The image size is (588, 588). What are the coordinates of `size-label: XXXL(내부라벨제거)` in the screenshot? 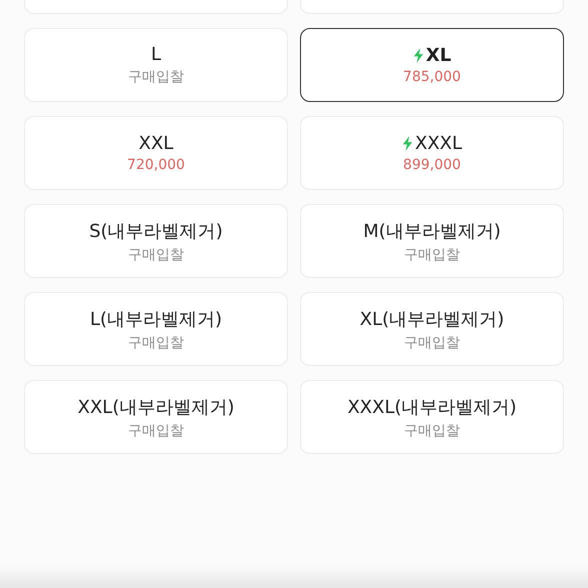 It's located at (432, 407).